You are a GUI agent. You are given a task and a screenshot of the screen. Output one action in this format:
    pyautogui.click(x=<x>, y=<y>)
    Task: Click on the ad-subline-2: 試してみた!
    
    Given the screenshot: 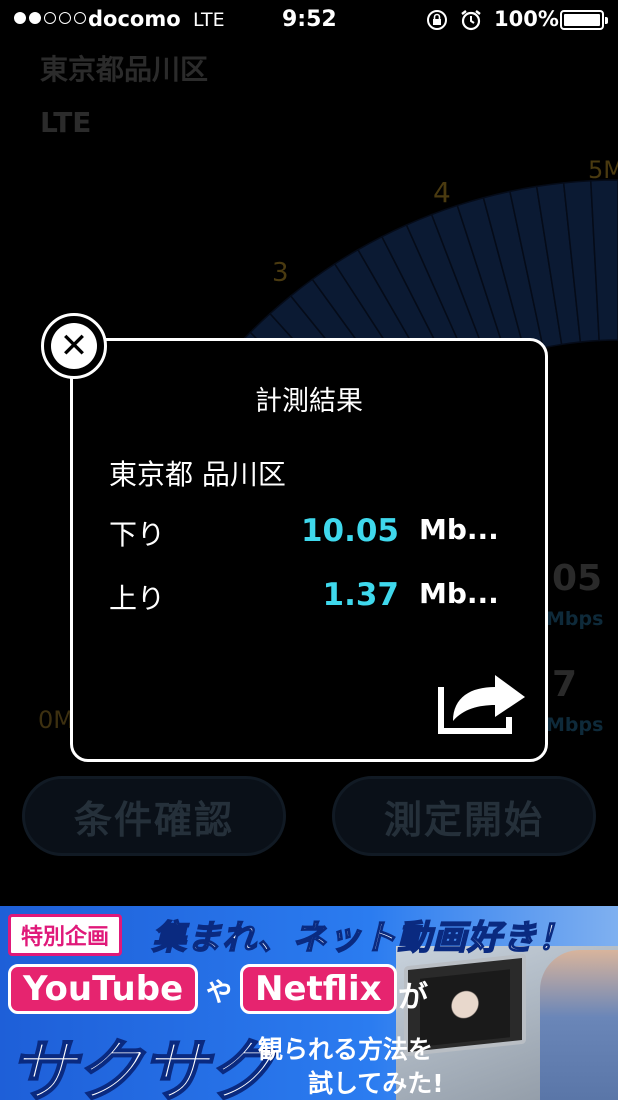 What is the action you would take?
    pyautogui.click(x=376, y=1083)
    